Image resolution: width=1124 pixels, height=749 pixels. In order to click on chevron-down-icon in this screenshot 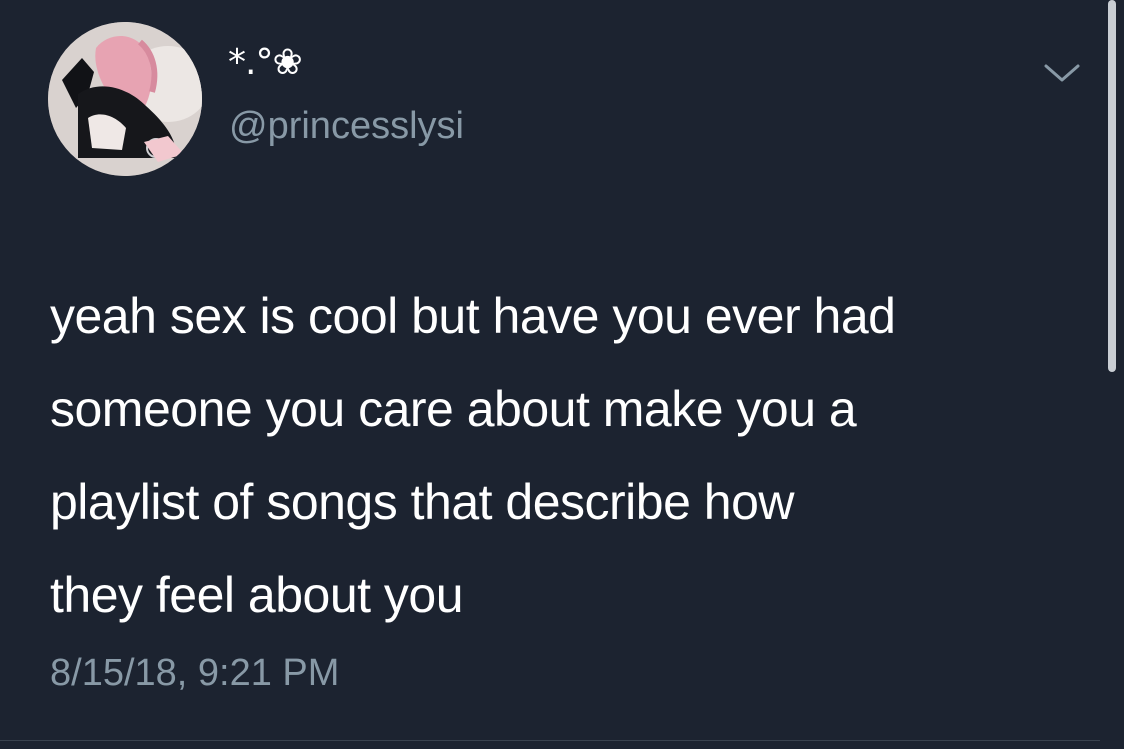, I will do `click(1062, 73)`.